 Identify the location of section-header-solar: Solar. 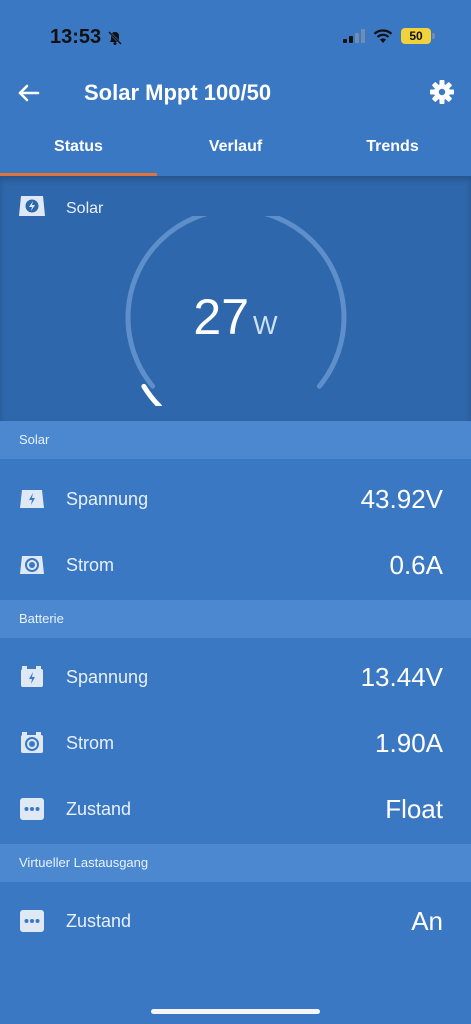
(235, 440).